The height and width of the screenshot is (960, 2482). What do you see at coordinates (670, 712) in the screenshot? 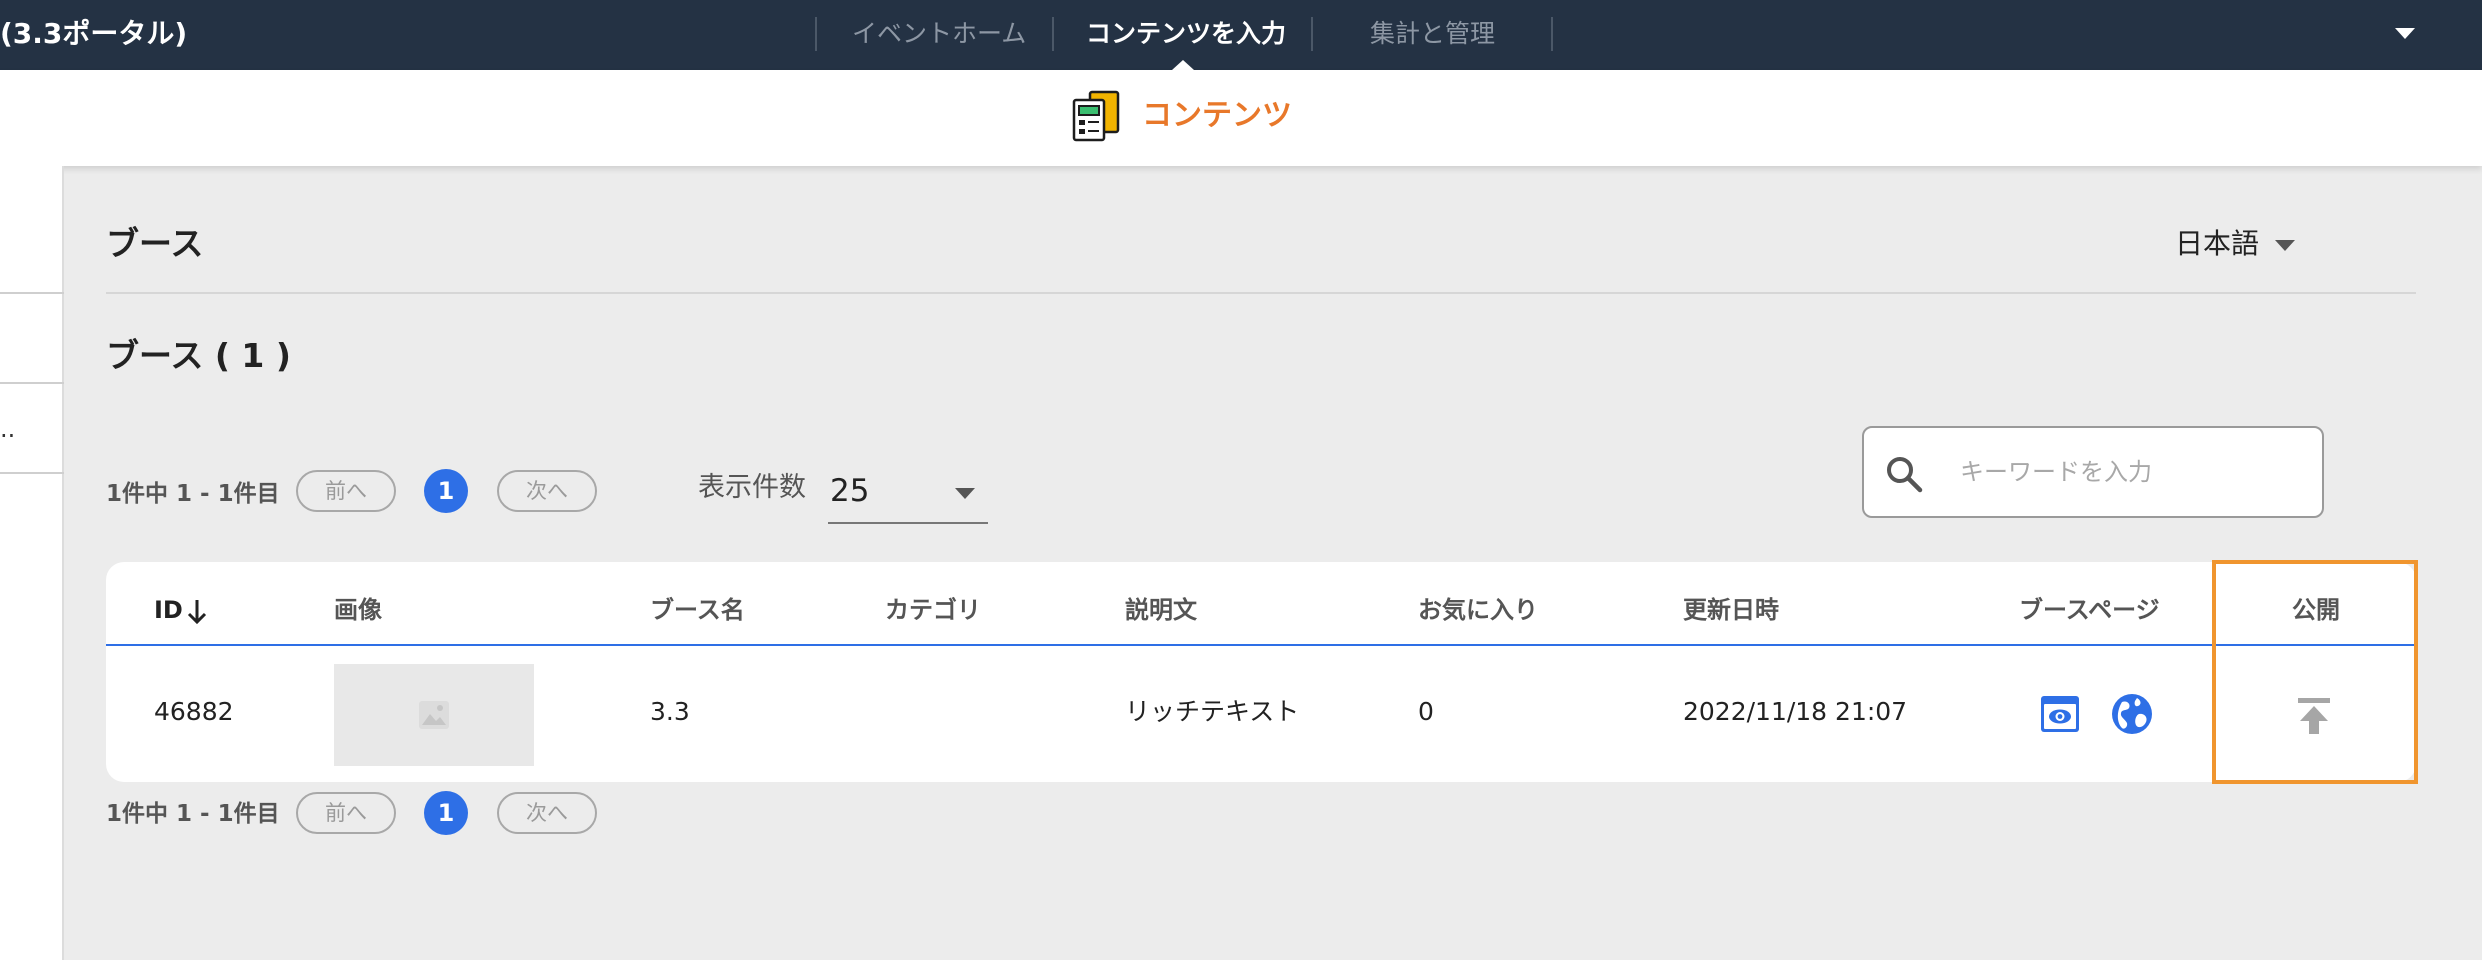
I see `cell-booth-name: 3.3` at bounding box center [670, 712].